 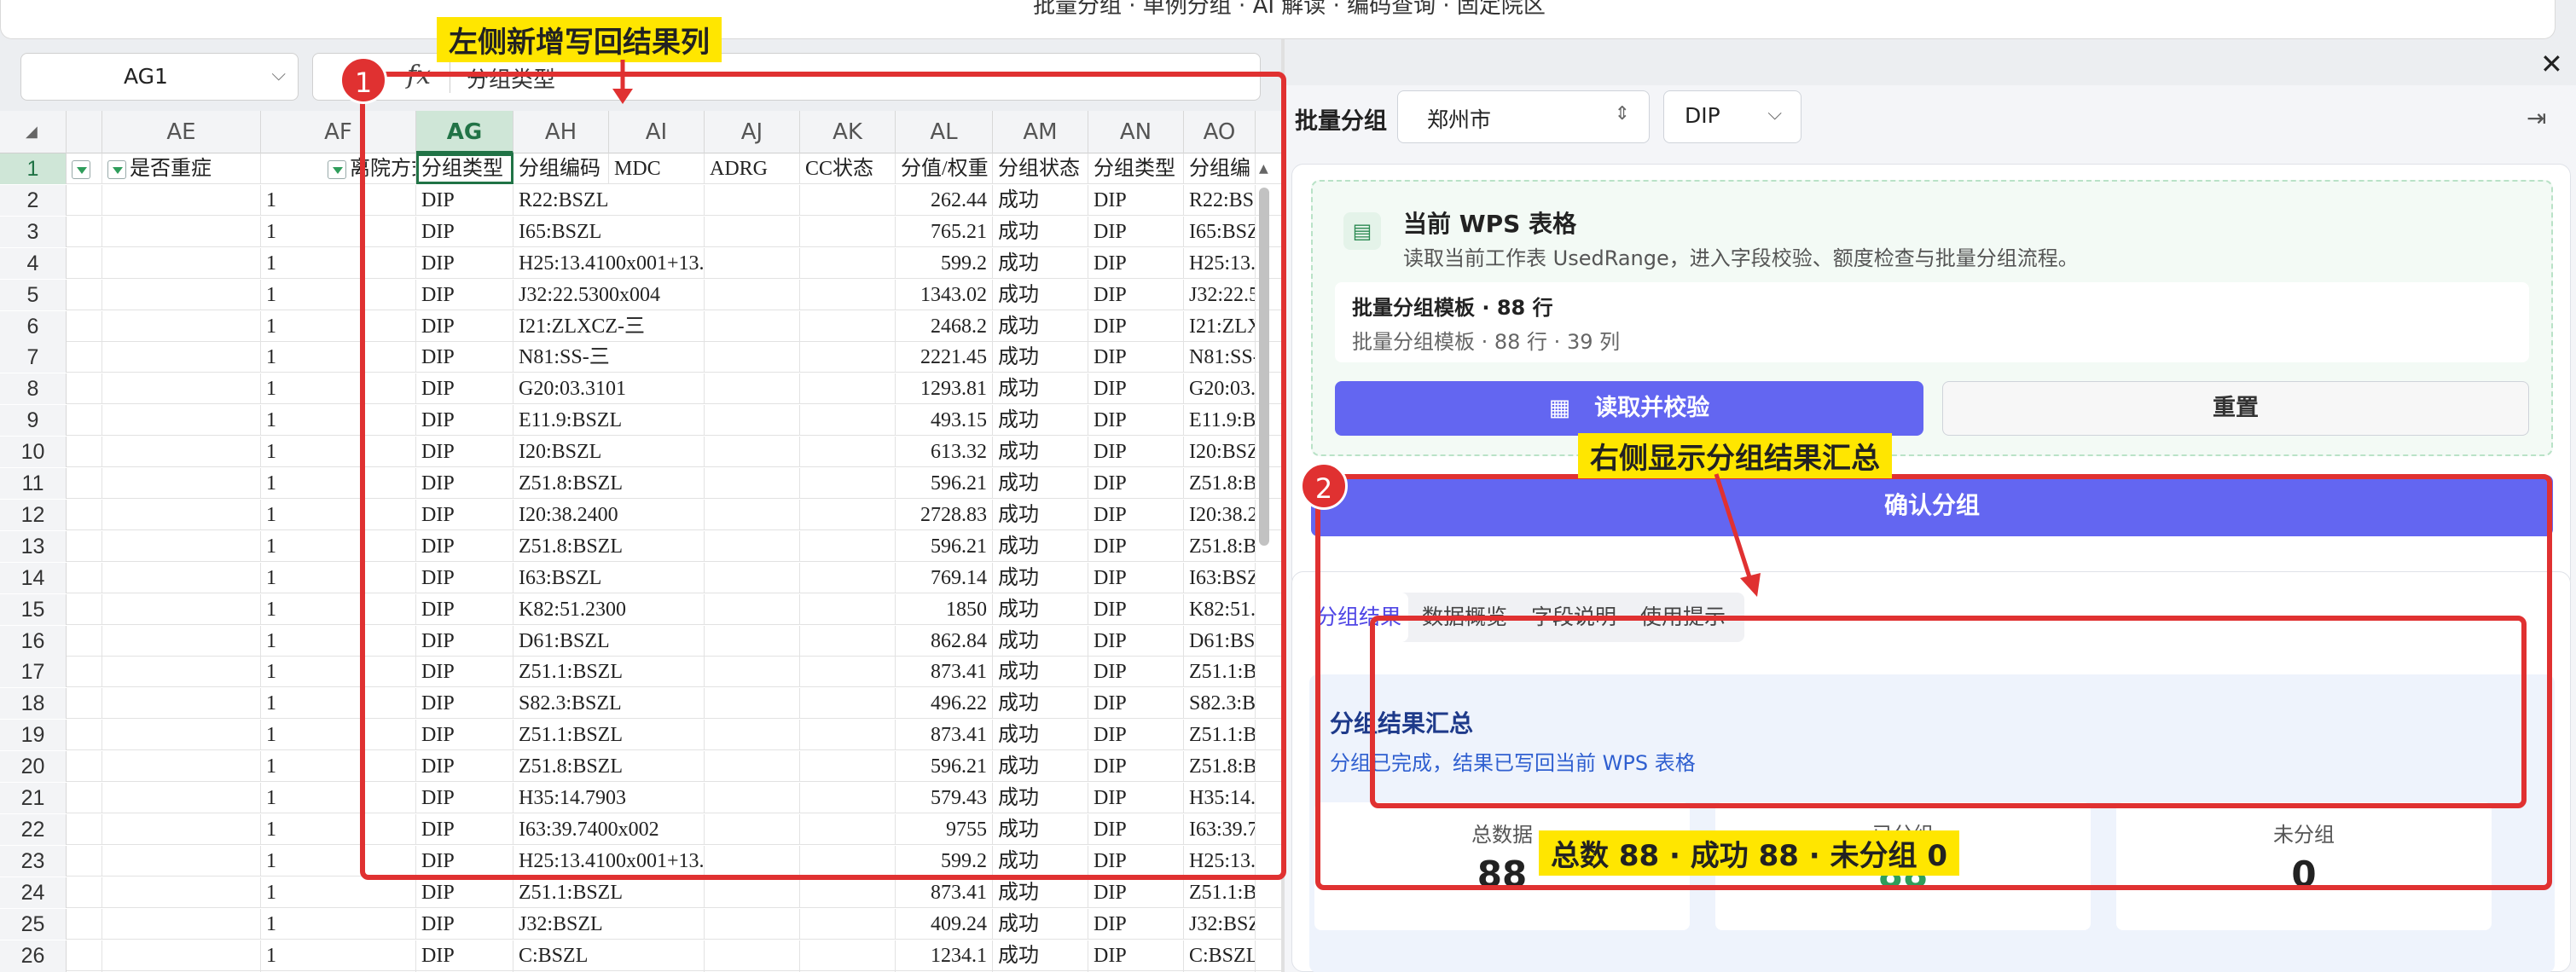 I want to click on annotation-number-2: 2, so click(x=1324, y=486).